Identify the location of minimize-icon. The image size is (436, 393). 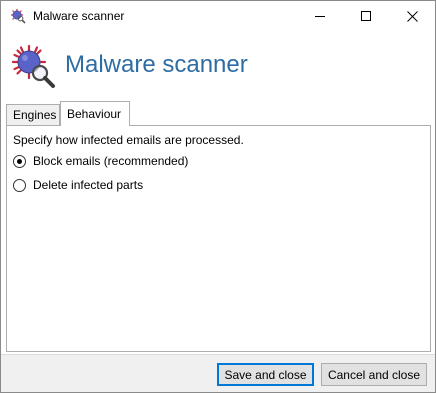
(320, 16).